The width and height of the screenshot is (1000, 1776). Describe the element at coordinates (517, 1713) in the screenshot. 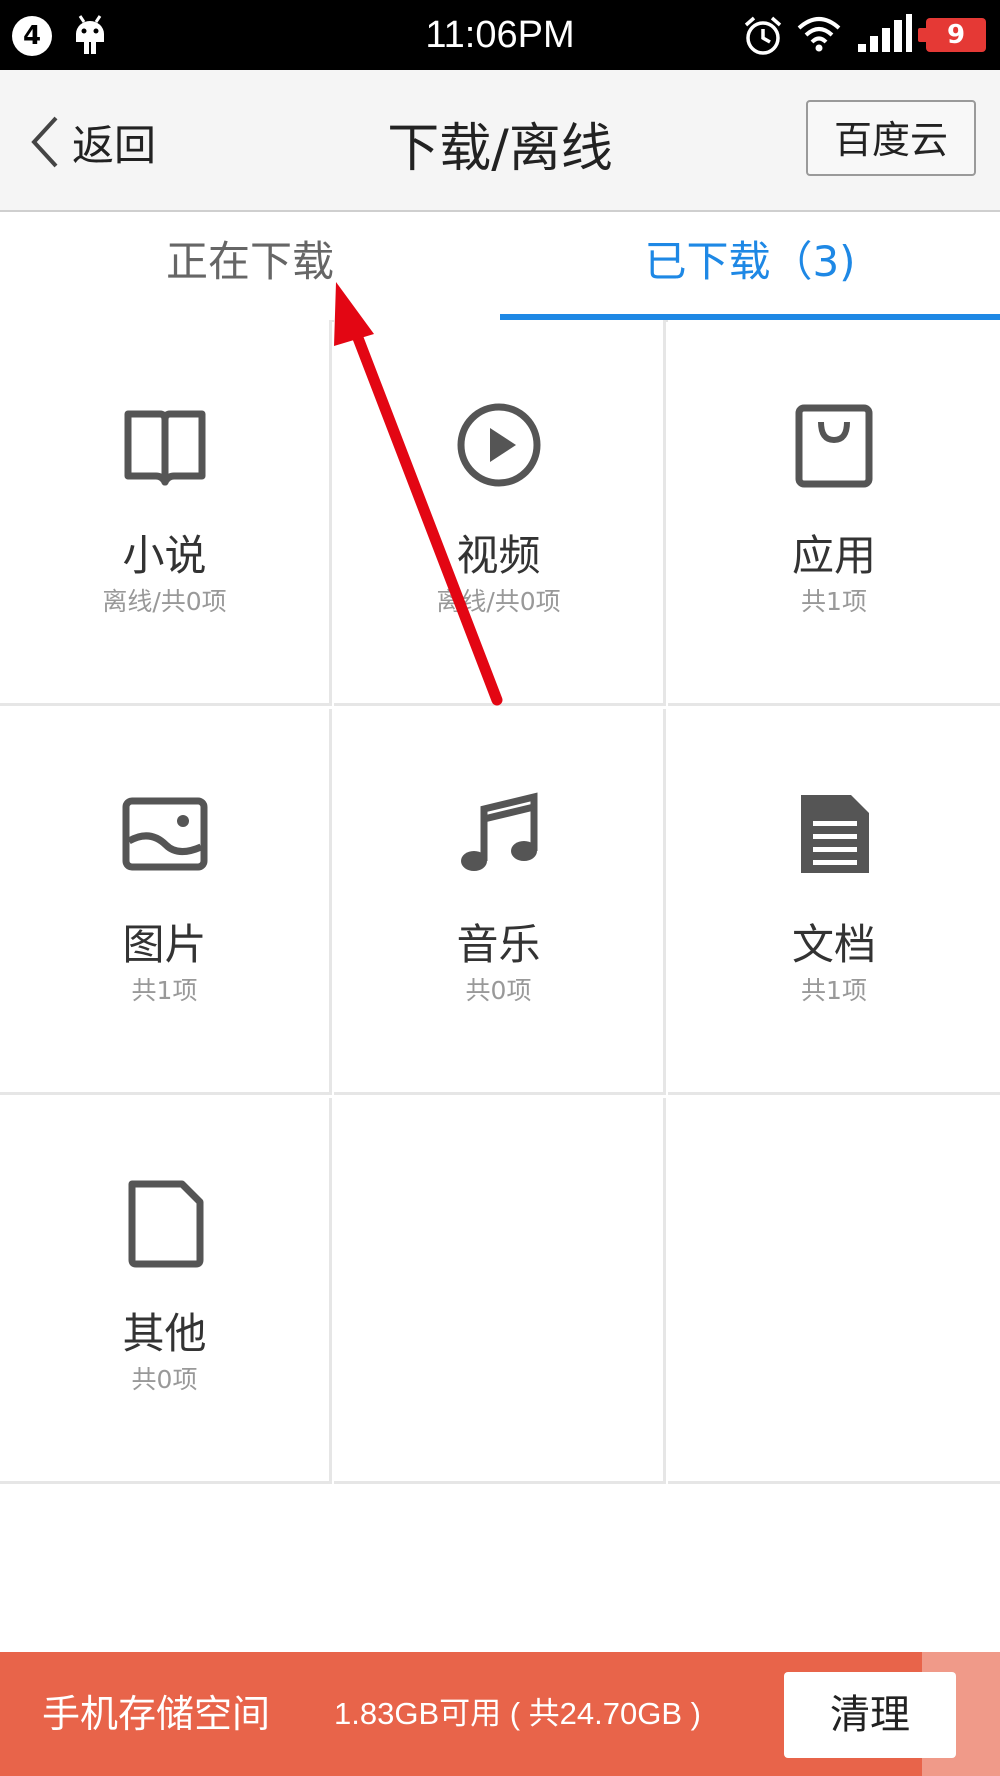

I see `storage-info: 1.83GB可用 ( 共24.70GB )` at that location.